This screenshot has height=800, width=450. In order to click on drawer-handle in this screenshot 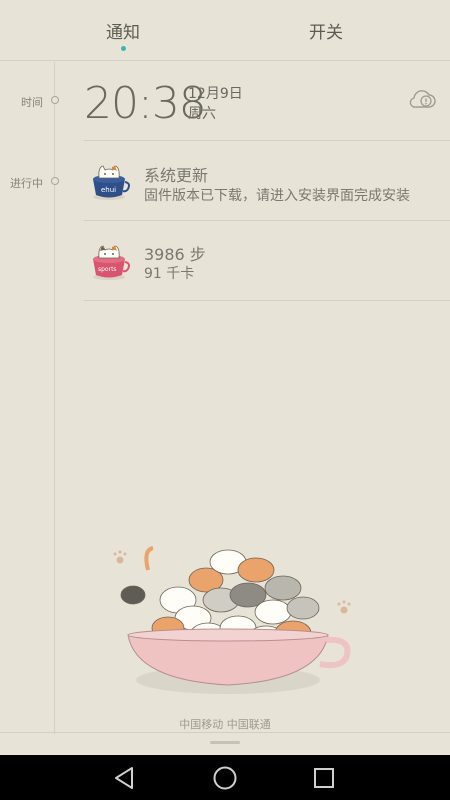, I will do `click(225, 742)`.